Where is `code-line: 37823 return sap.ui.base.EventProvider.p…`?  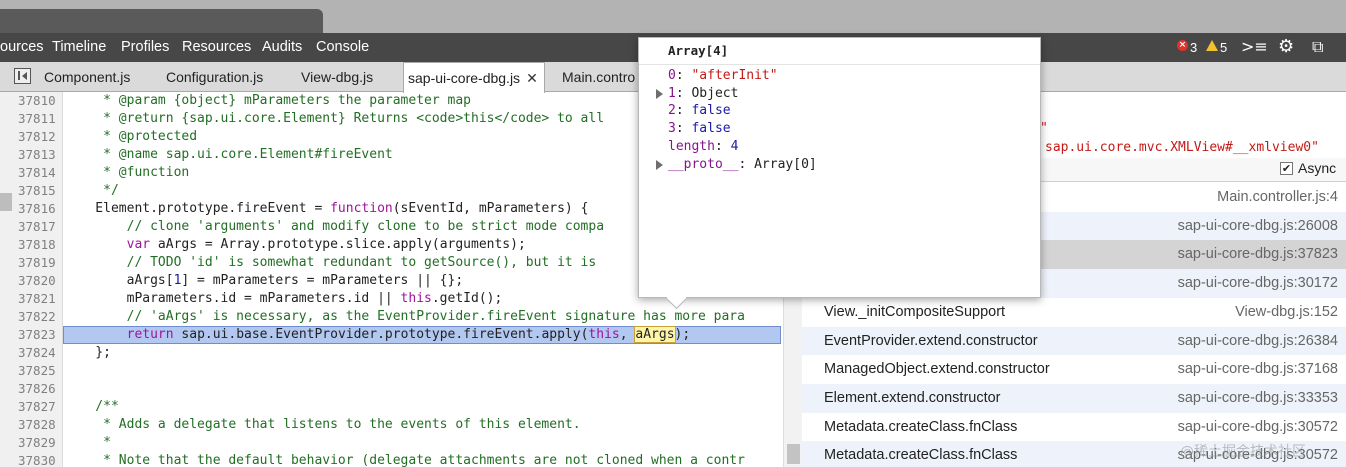
code-line: 37823 return sap.ui.base.EventProvider.p… is located at coordinates (391, 335).